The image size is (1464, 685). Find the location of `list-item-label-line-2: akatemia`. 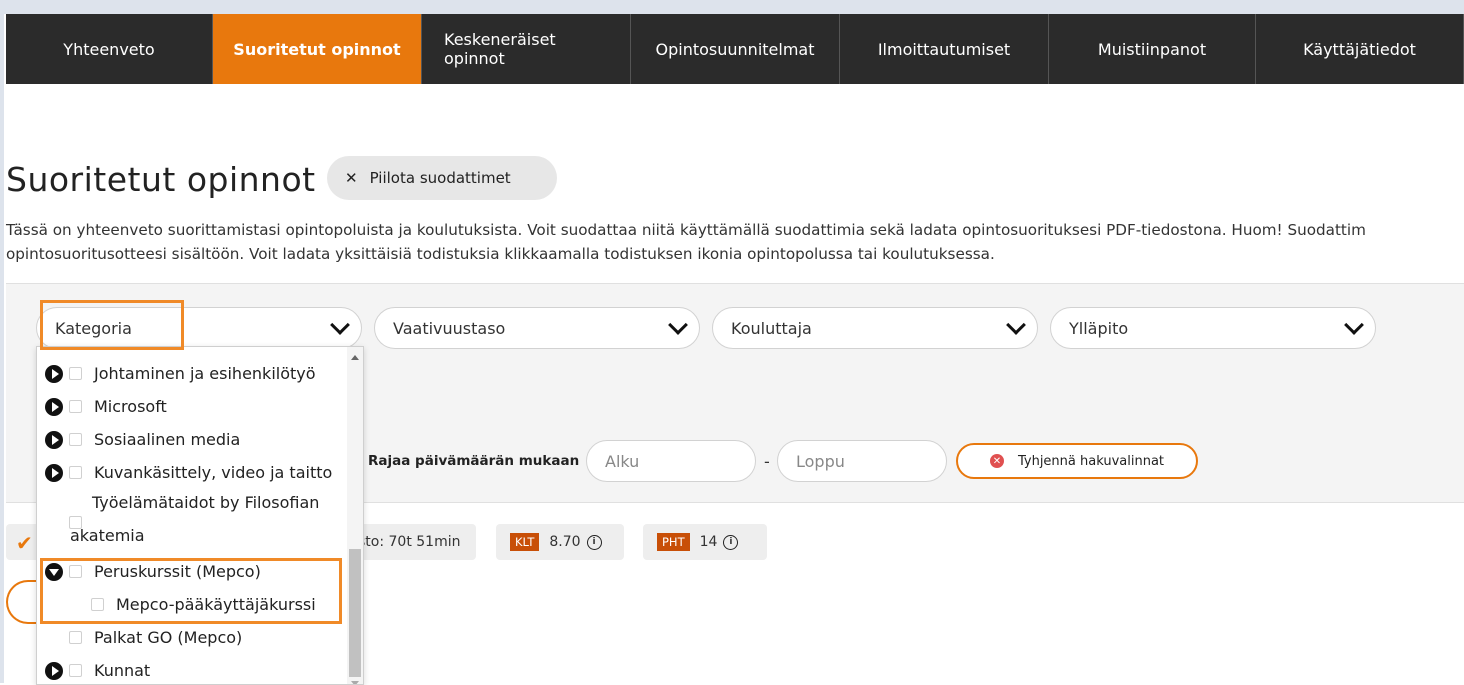

list-item-label-line-2: akatemia is located at coordinates (107, 535).